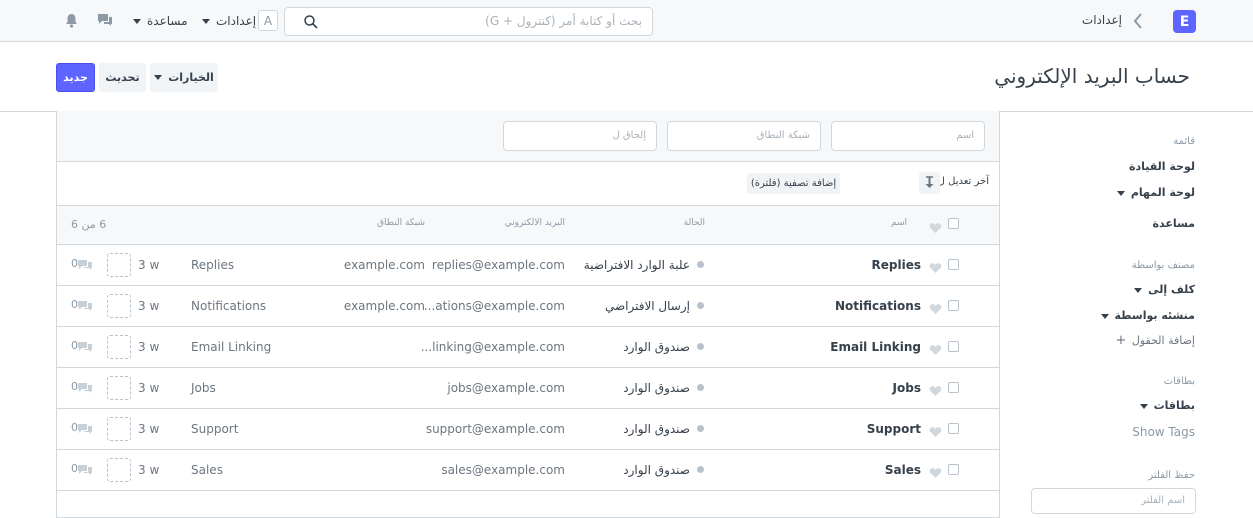  What do you see at coordinates (647, 306) in the screenshot?
I see `row-status: إرسال الافتراضي` at bounding box center [647, 306].